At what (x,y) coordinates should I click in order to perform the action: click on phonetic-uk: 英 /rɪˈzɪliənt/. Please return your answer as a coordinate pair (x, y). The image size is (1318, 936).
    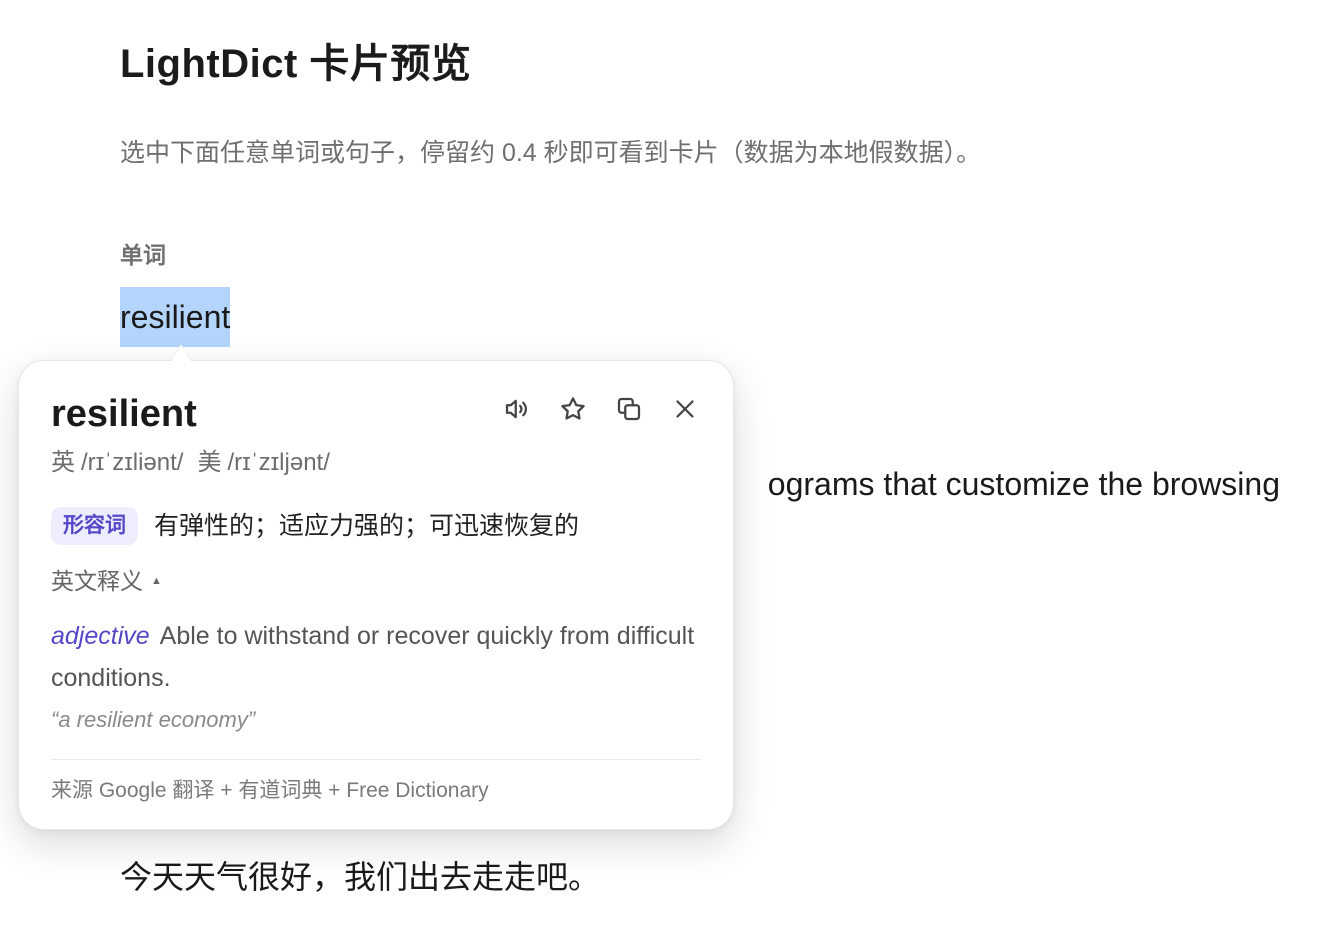
    Looking at the image, I should click on (117, 463).